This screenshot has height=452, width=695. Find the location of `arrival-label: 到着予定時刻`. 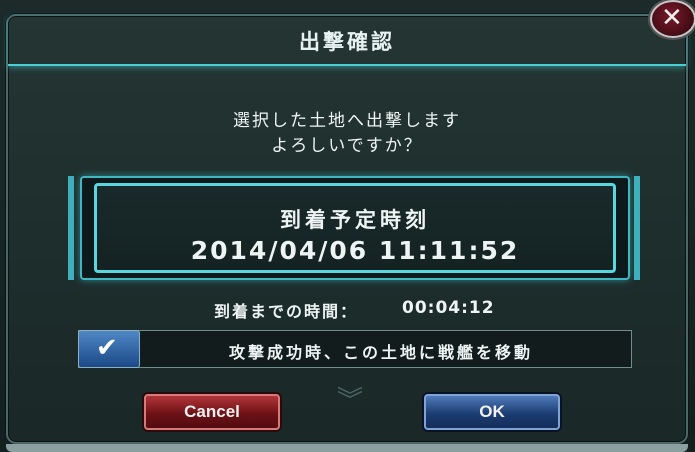

arrival-label: 到着予定時刻 is located at coordinates (355, 220).